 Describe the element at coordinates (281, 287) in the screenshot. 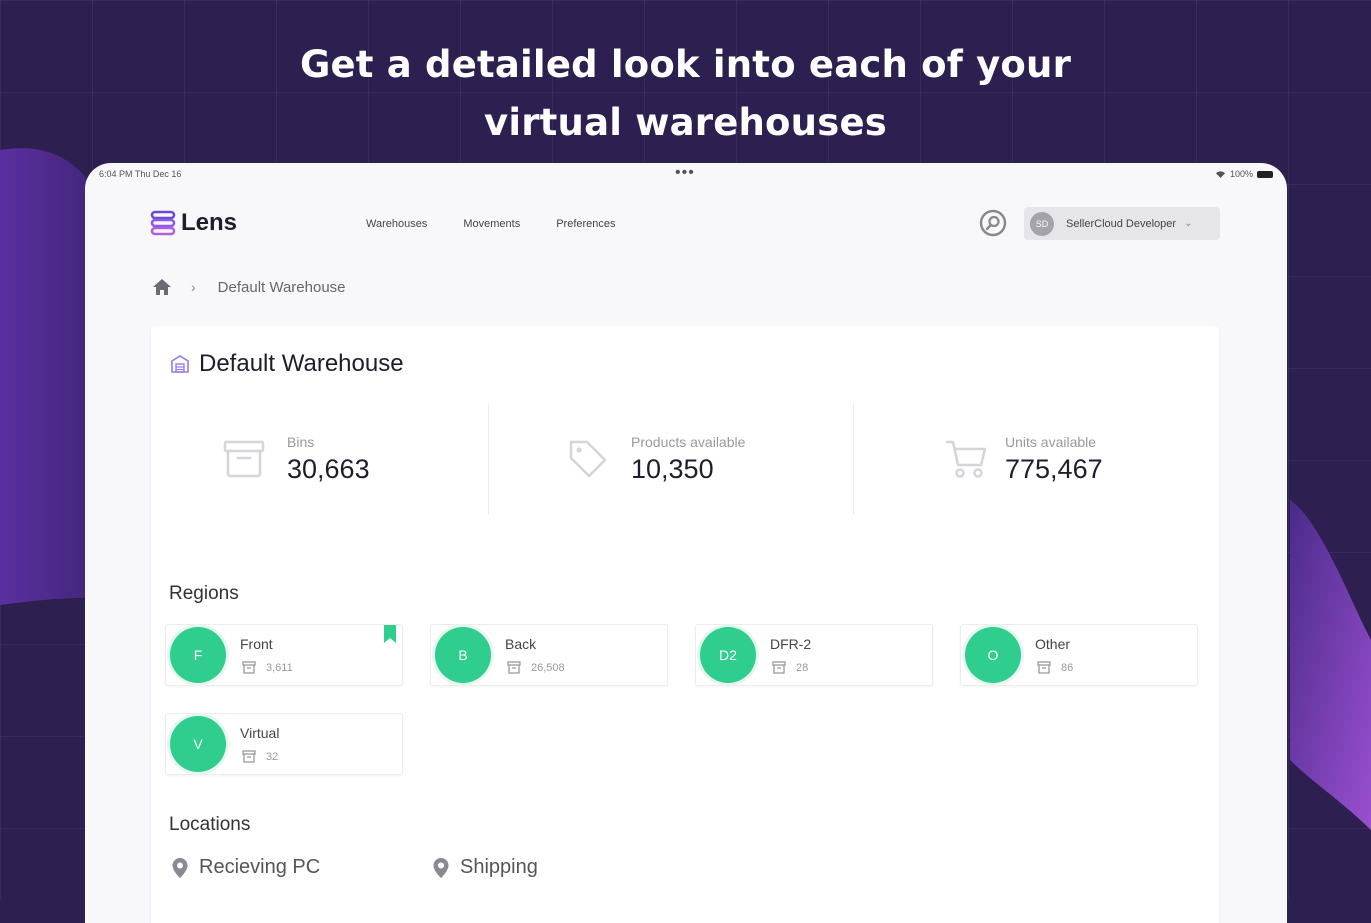

I see `breadcrumb-current: Default Warehouse` at that location.